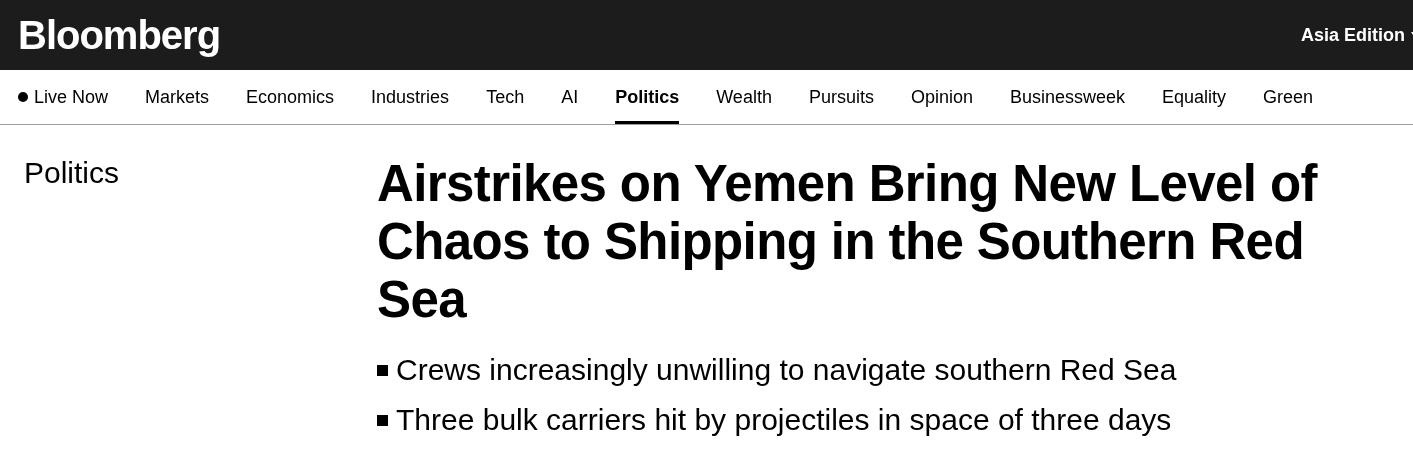 The width and height of the screenshot is (1413, 452). I want to click on nav-tab: AI, so click(570, 97).